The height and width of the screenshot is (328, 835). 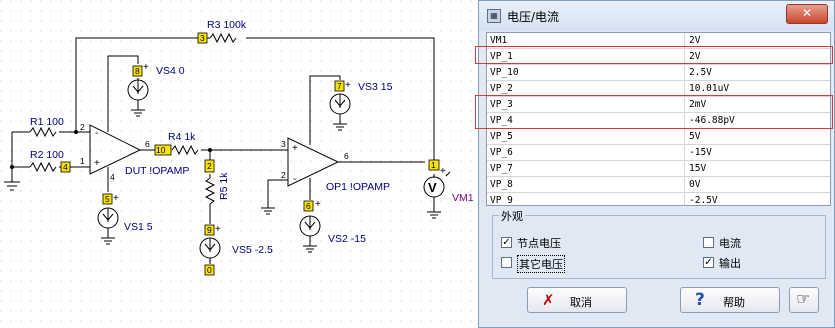 What do you see at coordinates (116, 198) in the screenshot?
I see `vs1-plus-sign: +` at bounding box center [116, 198].